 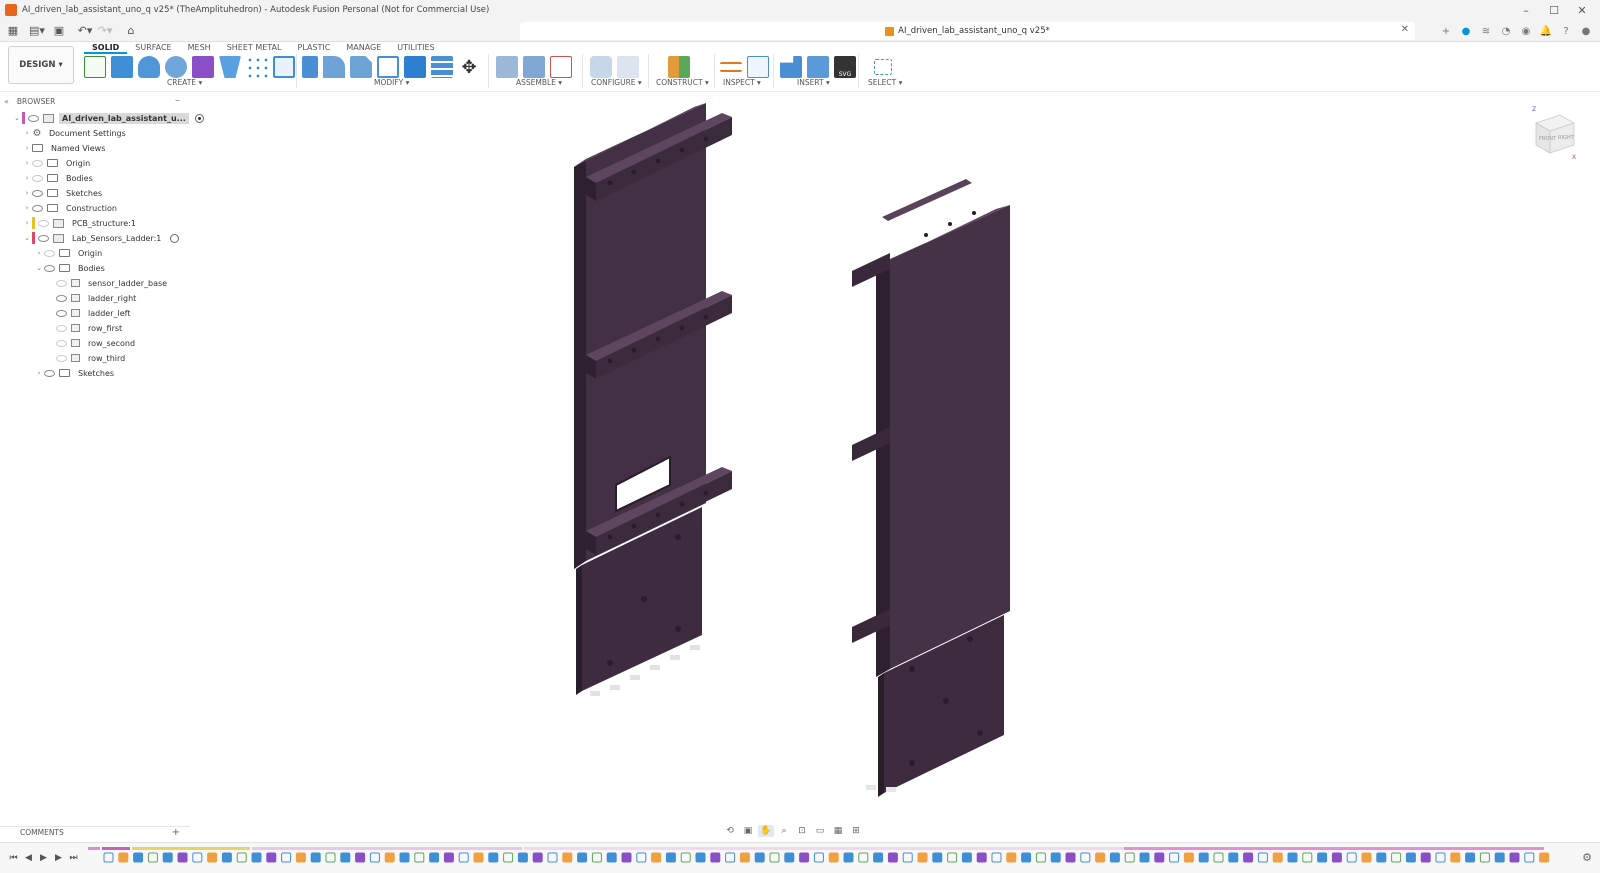 I want to click on tree-item-body: row_second, so click(x=97, y=343).